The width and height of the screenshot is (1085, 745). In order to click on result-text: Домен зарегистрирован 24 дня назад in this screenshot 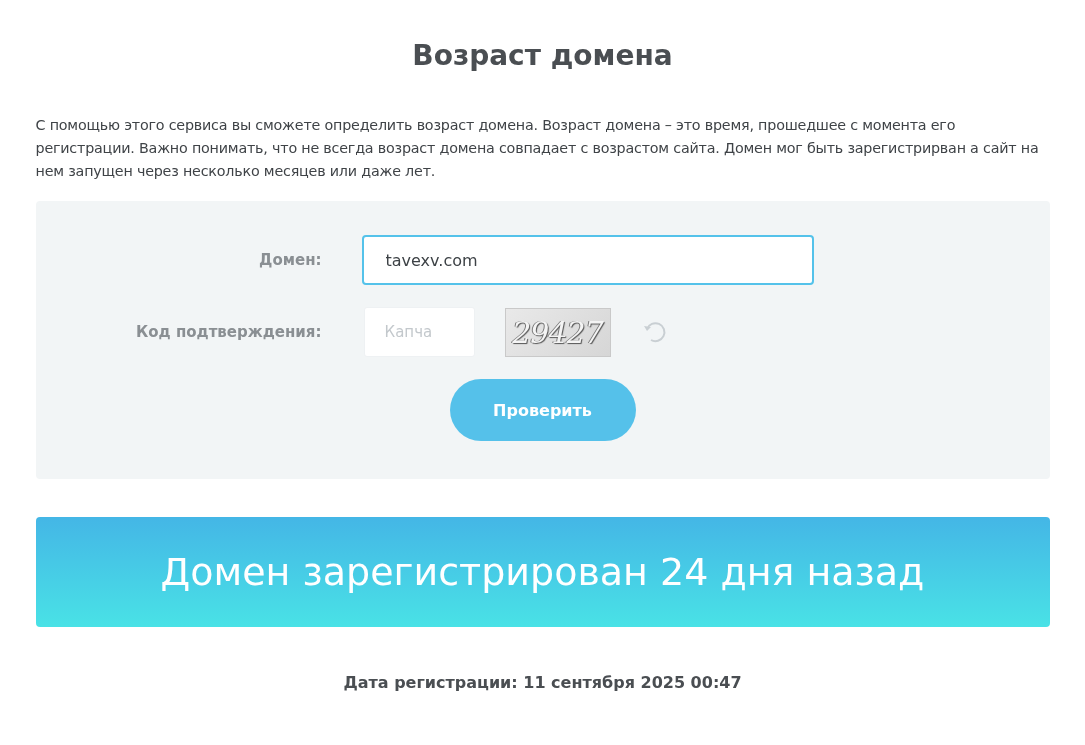, I will do `click(542, 572)`.